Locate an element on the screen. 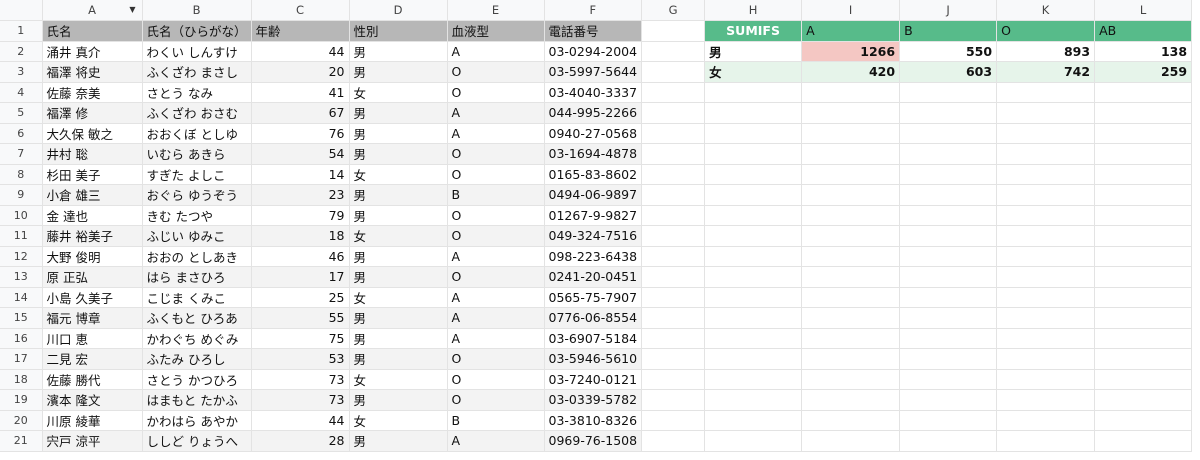 The width and height of the screenshot is (1200, 460). data-cell: 0565-75-7907 is located at coordinates (593, 297).